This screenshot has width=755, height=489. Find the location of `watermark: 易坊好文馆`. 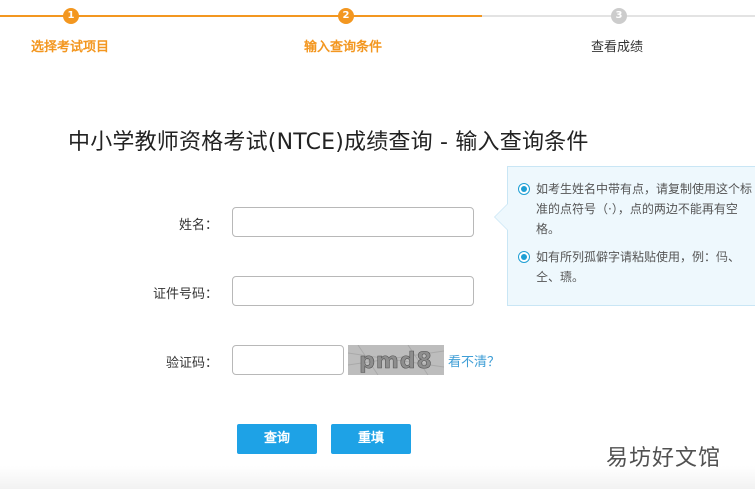

watermark: 易坊好文馆 is located at coordinates (664, 458).